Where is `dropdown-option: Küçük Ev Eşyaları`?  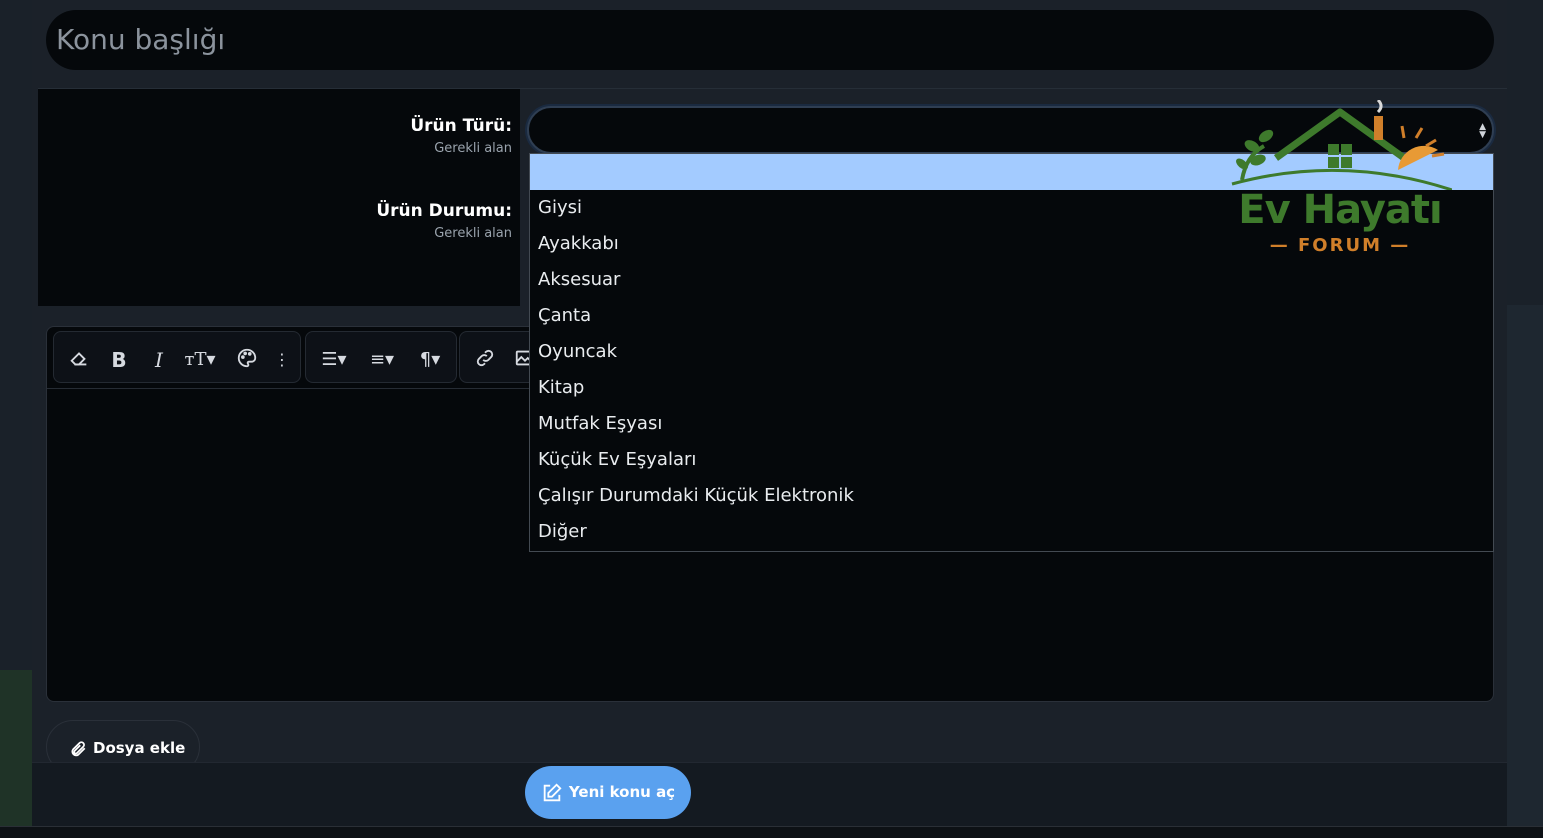
dropdown-option: Küçük Ev Eşyaları is located at coordinates (1011, 460).